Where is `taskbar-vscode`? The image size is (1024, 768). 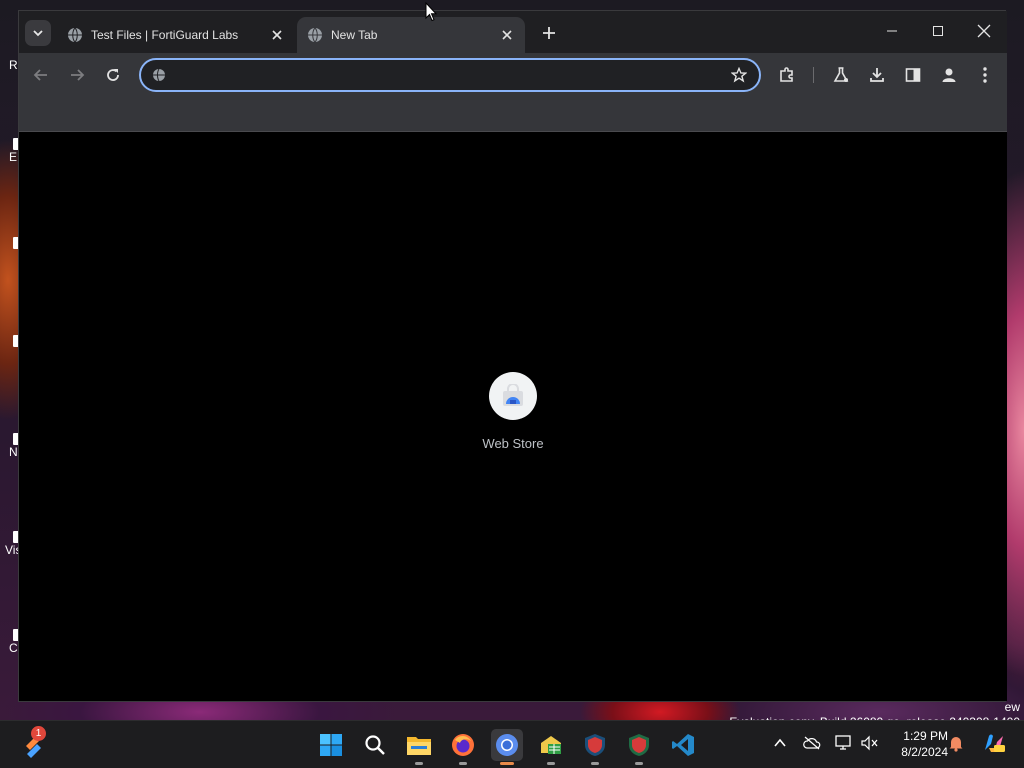 taskbar-vscode is located at coordinates (683, 745).